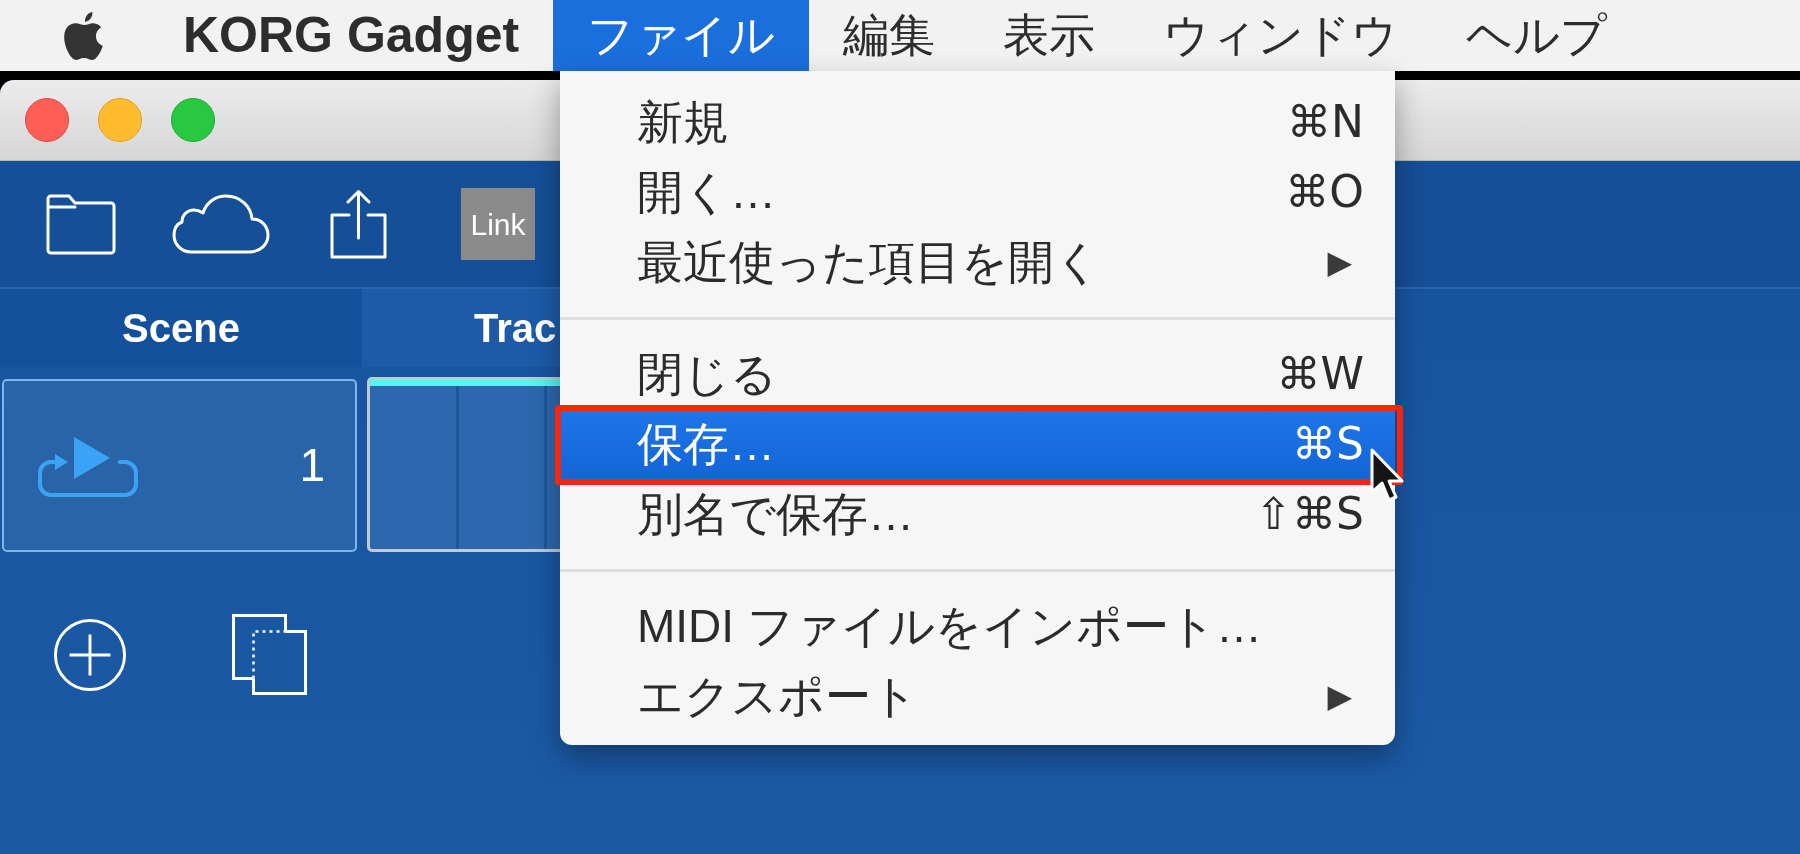 Image resolution: width=1800 pixels, height=854 pixels. What do you see at coordinates (977, 444) in the screenshot?
I see `menu-item: 保存… ⌘S` at bounding box center [977, 444].